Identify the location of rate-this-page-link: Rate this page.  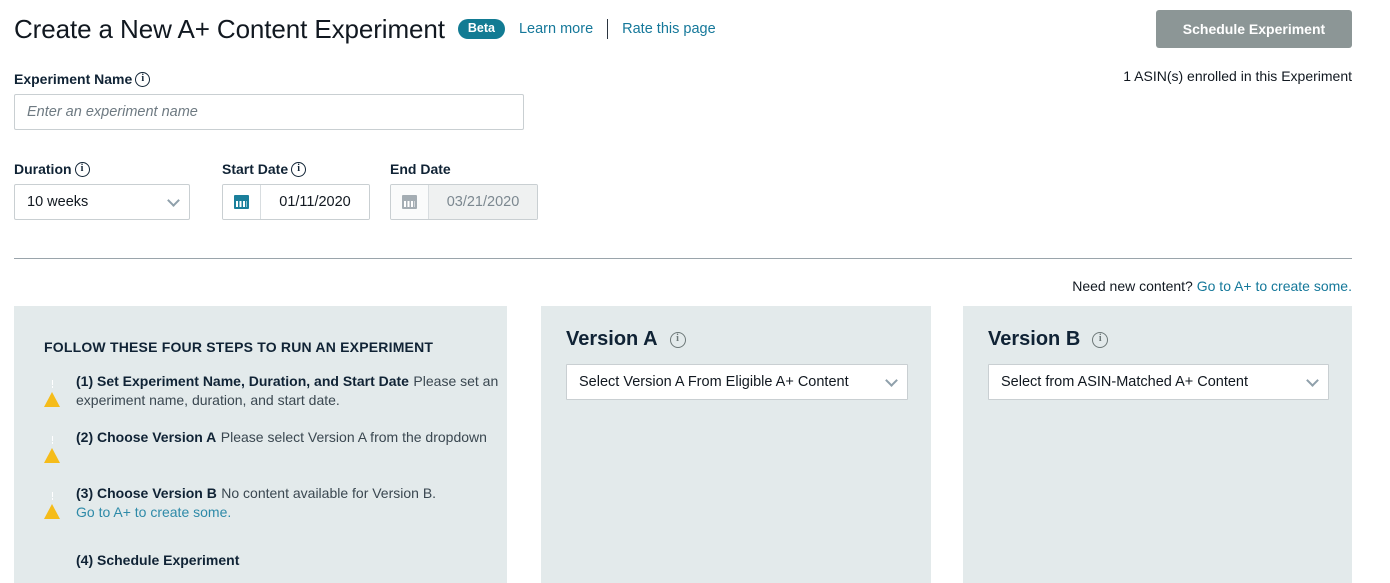
(669, 29).